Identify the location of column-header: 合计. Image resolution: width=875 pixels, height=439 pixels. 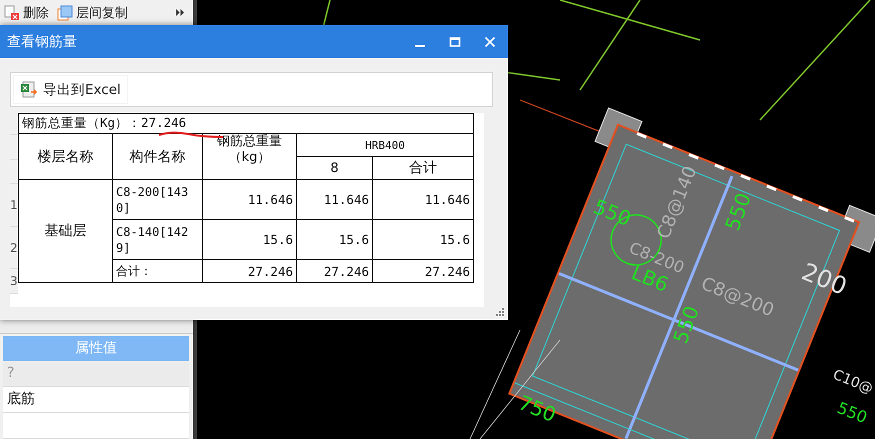
(423, 168).